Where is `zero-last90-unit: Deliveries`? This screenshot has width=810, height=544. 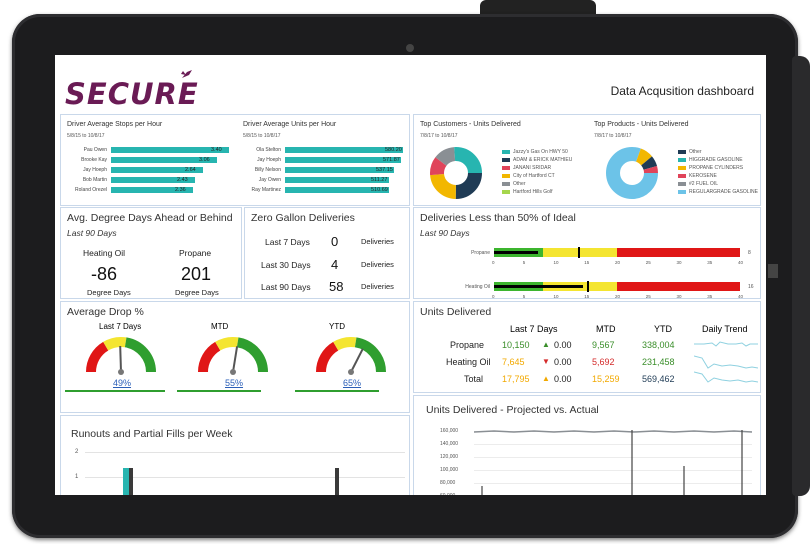
zero-last90-unit: Deliveries is located at coordinates (377, 286).